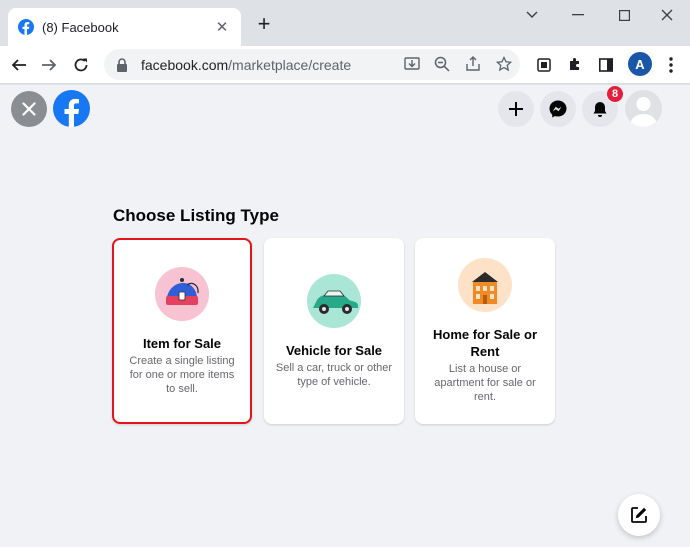  I want to click on close-icon, so click(29, 109).